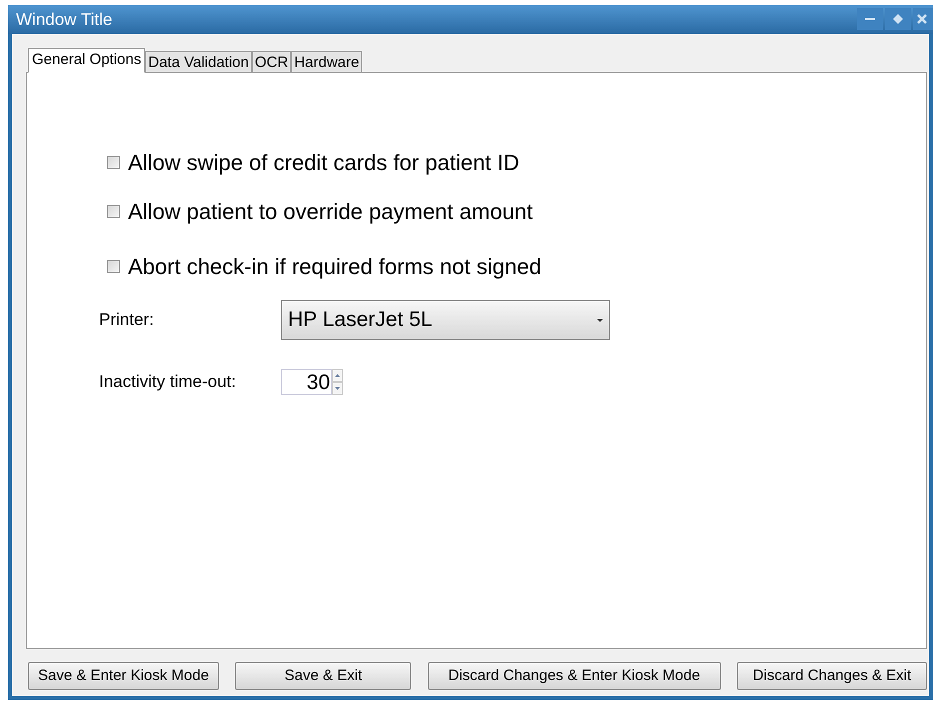 This screenshot has width=933, height=704. I want to click on close-icon, so click(922, 19).